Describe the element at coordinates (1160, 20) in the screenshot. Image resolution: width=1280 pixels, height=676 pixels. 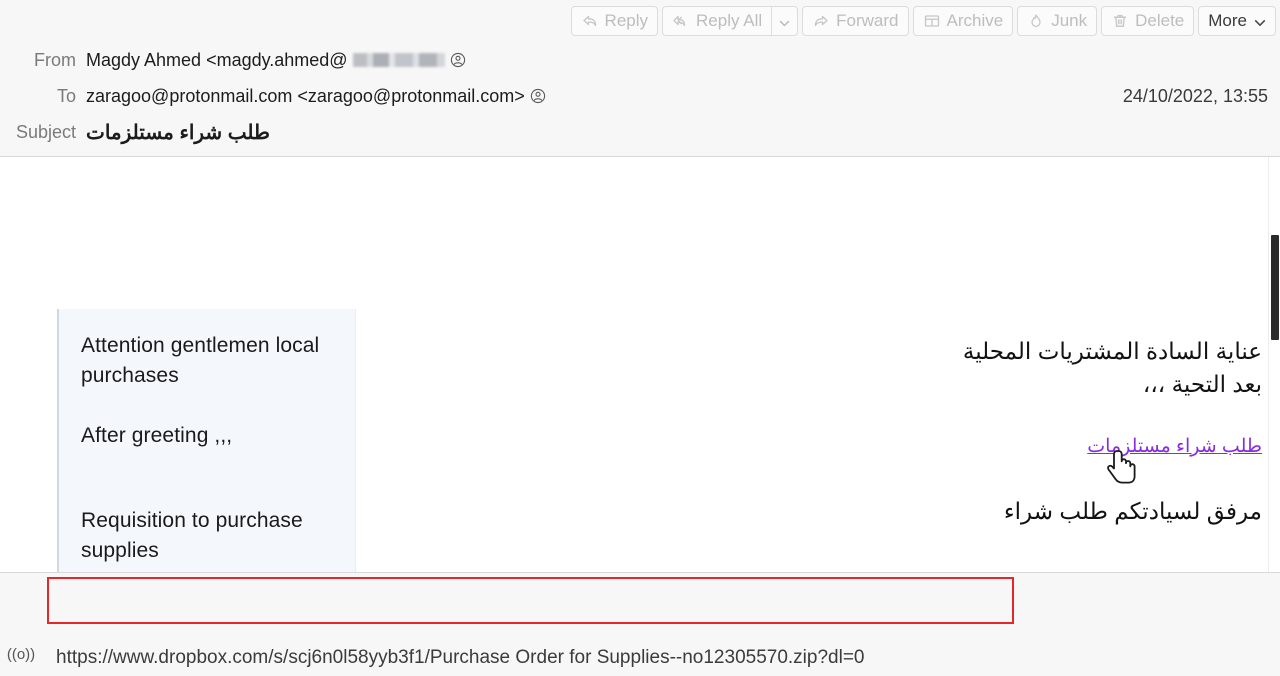
I see `delete-button-label: Delete` at that location.